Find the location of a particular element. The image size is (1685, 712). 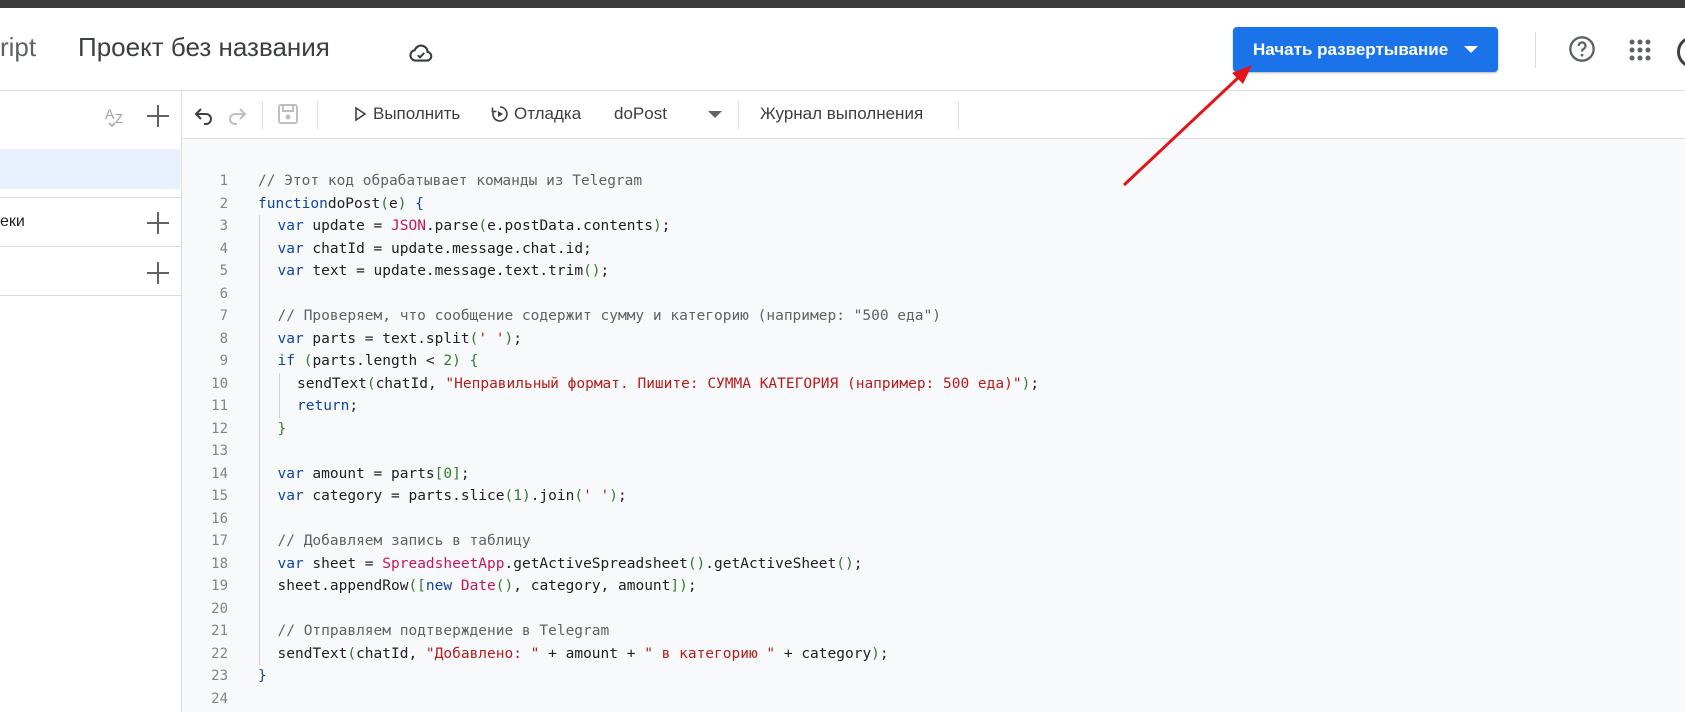

toolbar-divider is located at coordinates (958, 115).